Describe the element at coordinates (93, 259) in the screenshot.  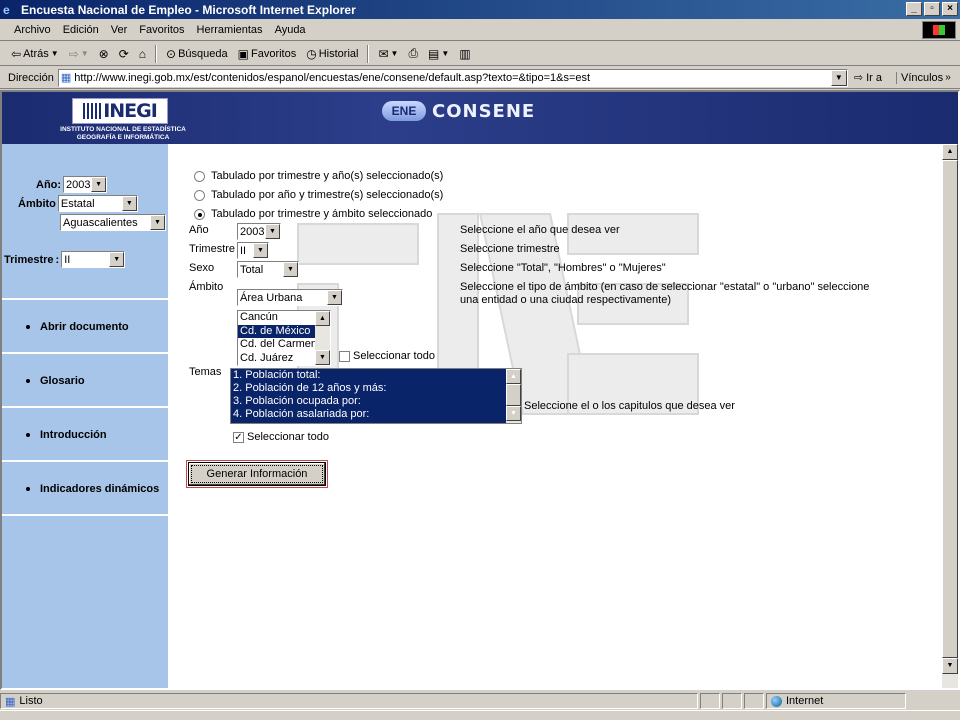
I see `sidebar-trimestre-select: II ▼` at that location.